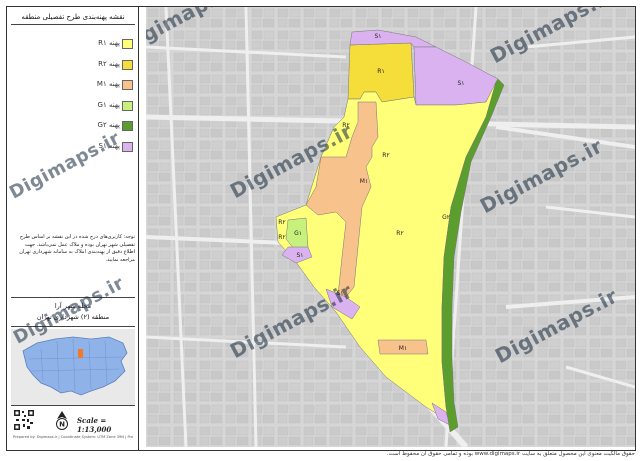 Image resolution: width=643 pixels, height=461 pixels. What do you see at coordinates (80, 353) in the screenshot?
I see `highlight-district-icon` at bounding box center [80, 353].